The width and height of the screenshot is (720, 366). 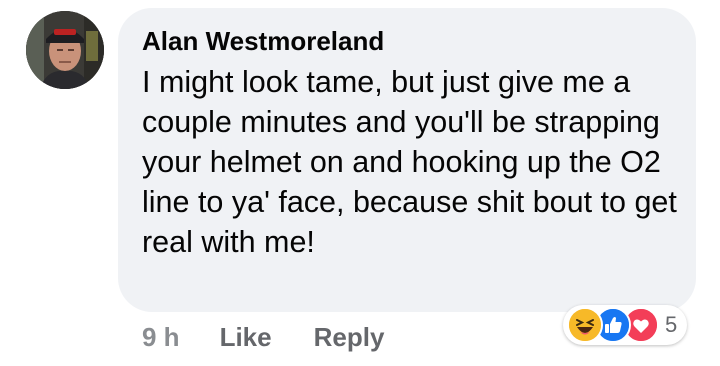 I want to click on author-name: Alan Westmoreland, so click(x=263, y=41).